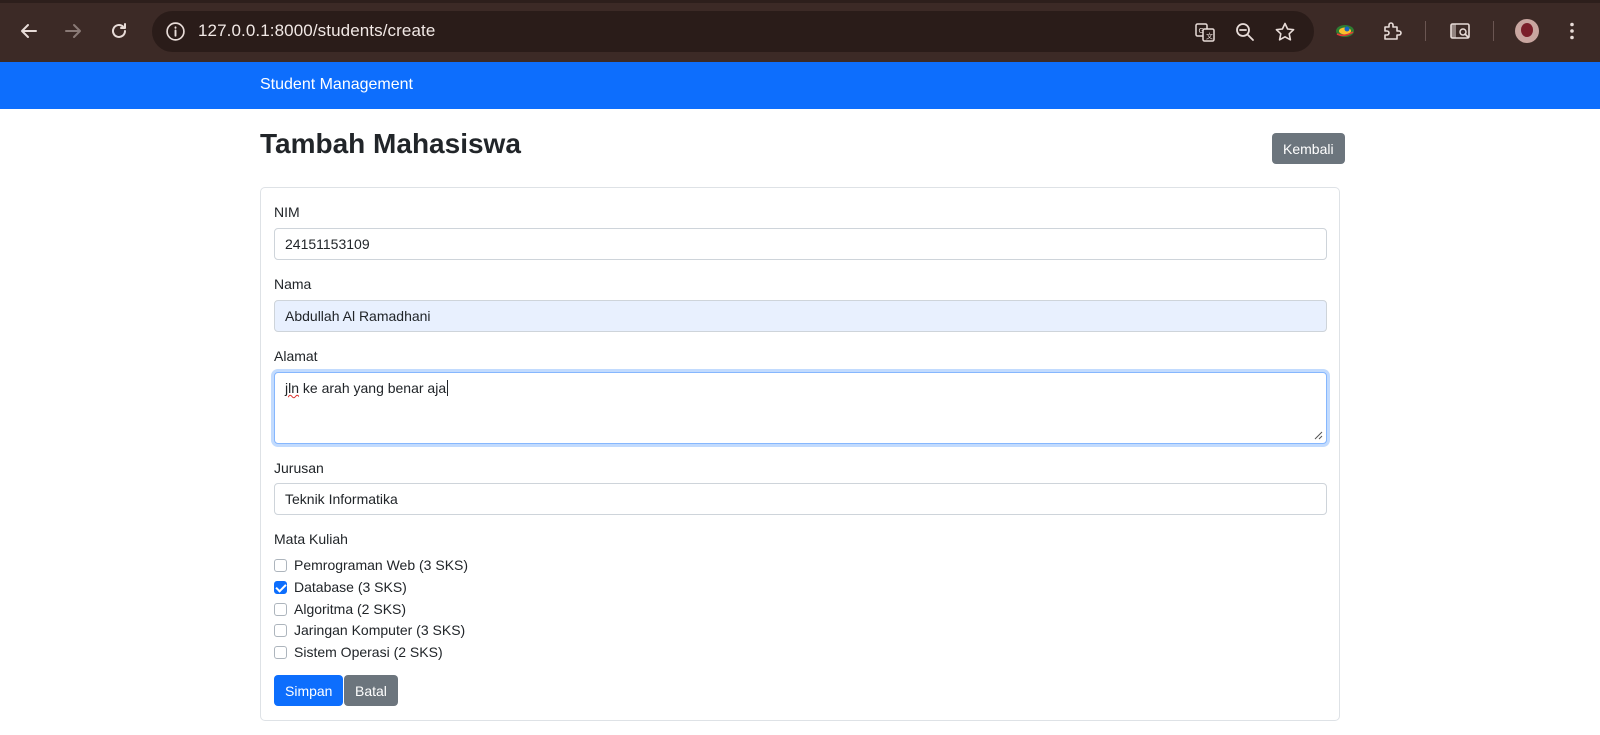  What do you see at coordinates (175, 31) in the screenshot?
I see `info-icon` at bounding box center [175, 31].